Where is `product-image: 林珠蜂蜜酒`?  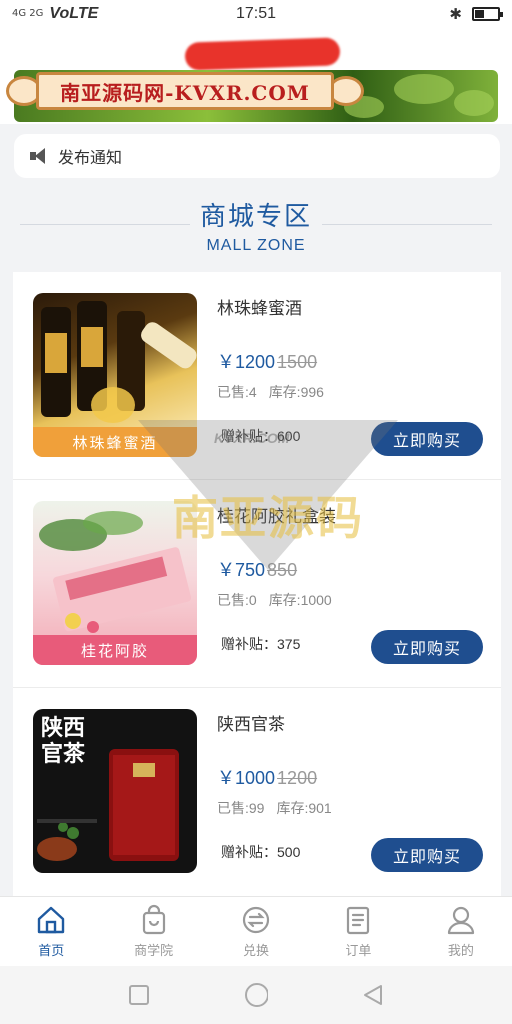 product-image: 林珠蜂蜜酒 is located at coordinates (115, 375).